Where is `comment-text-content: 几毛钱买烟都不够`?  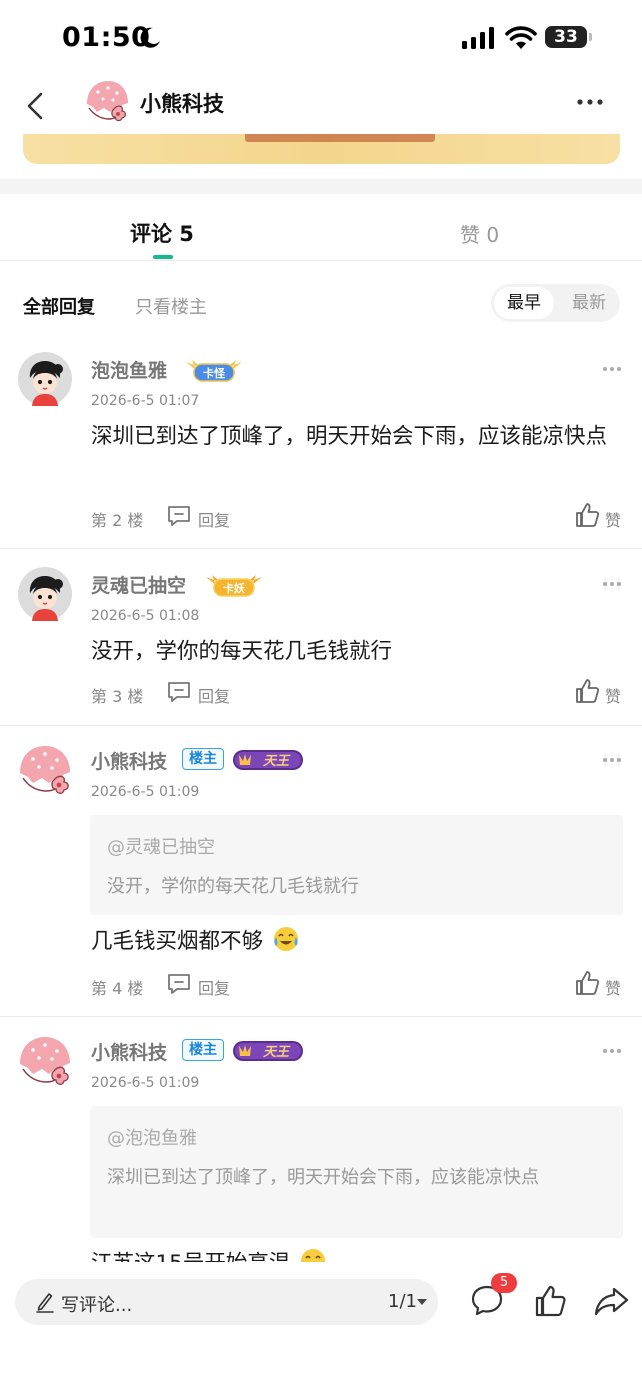 comment-text-content: 几毛钱买烟都不够 is located at coordinates (177, 941).